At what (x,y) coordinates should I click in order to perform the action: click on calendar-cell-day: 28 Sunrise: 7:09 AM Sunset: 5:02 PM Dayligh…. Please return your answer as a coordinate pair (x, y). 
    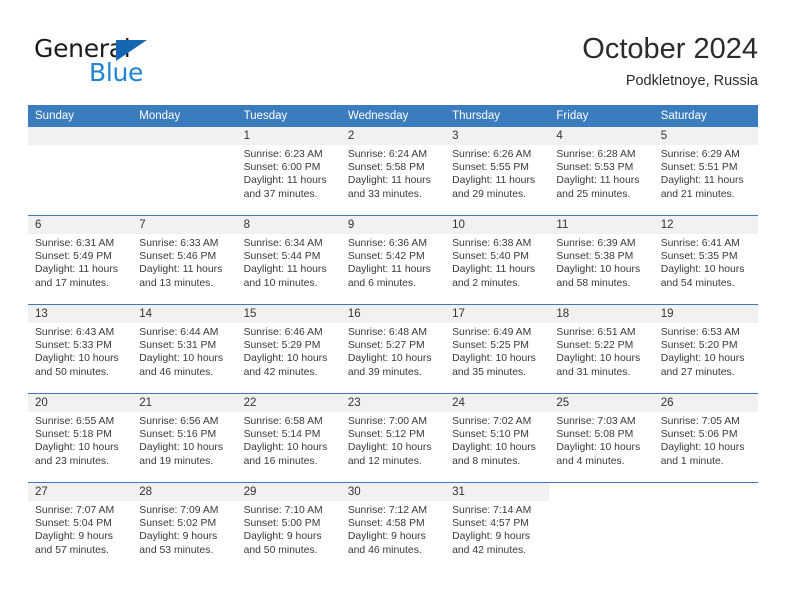
    Looking at the image, I should click on (184, 526).